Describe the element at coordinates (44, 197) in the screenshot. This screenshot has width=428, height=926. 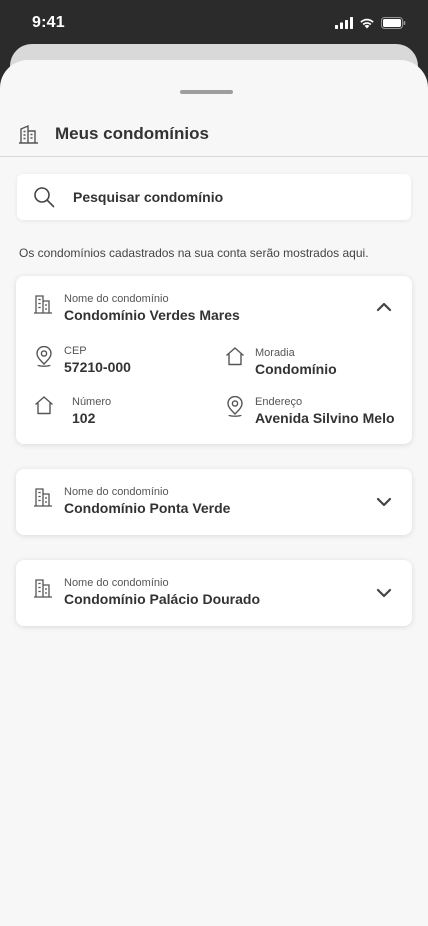
I see `search-icon` at that location.